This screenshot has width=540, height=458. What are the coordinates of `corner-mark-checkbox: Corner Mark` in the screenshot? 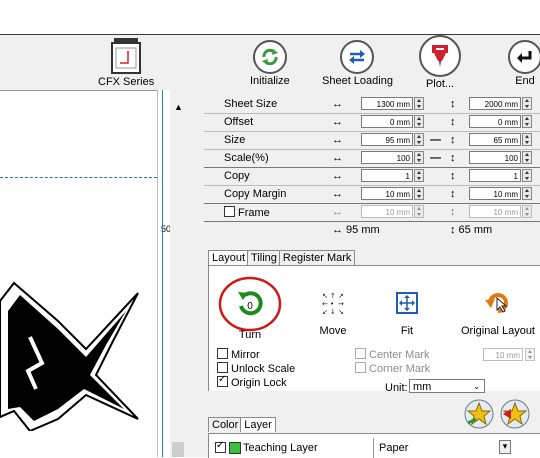 It's located at (392, 368).